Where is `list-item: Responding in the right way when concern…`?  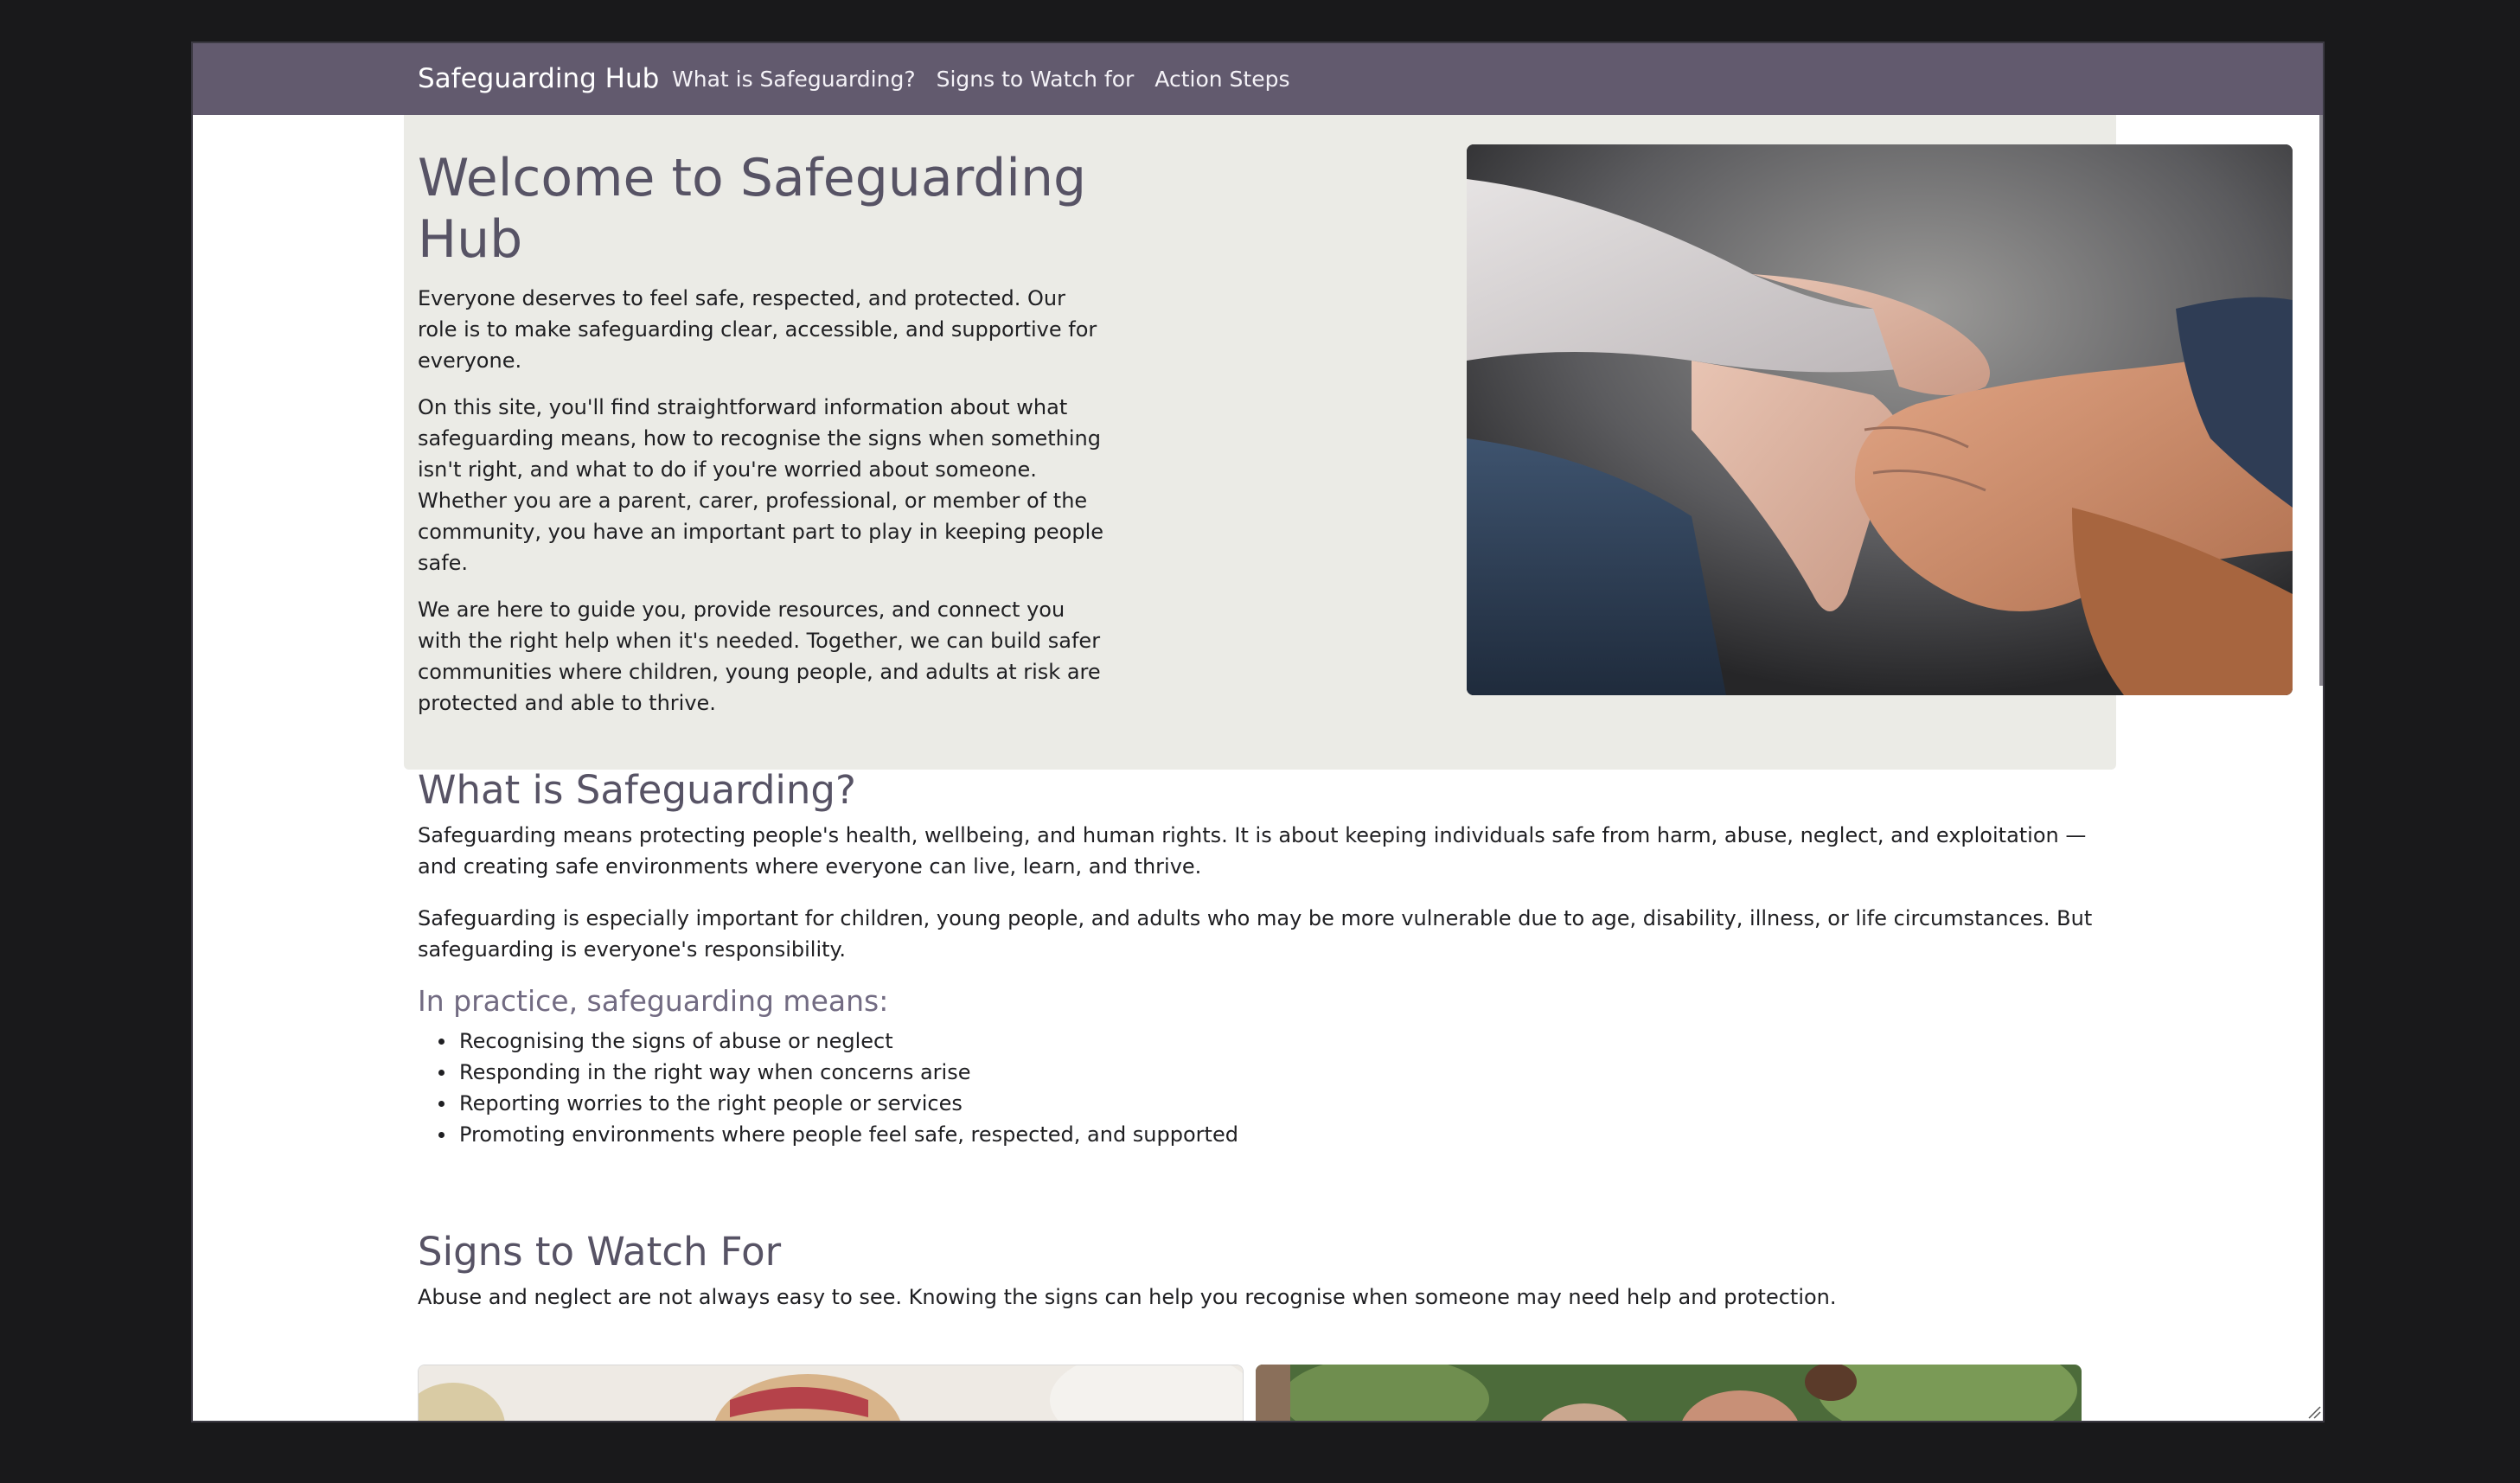
list-item: Responding in the right way when concern… is located at coordinates (1276, 1072).